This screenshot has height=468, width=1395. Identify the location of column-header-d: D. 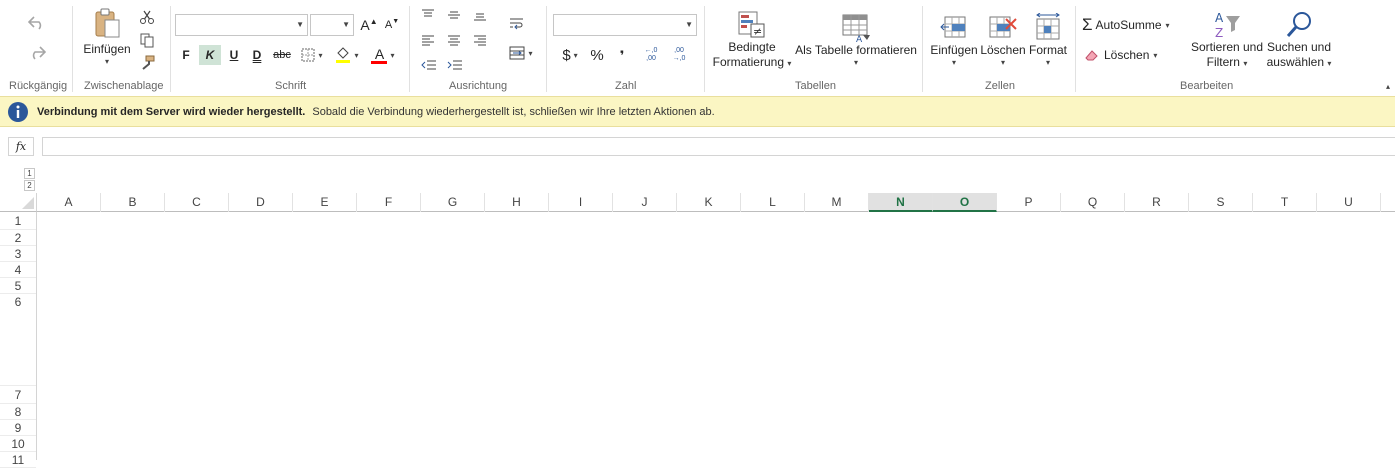
(261, 202).